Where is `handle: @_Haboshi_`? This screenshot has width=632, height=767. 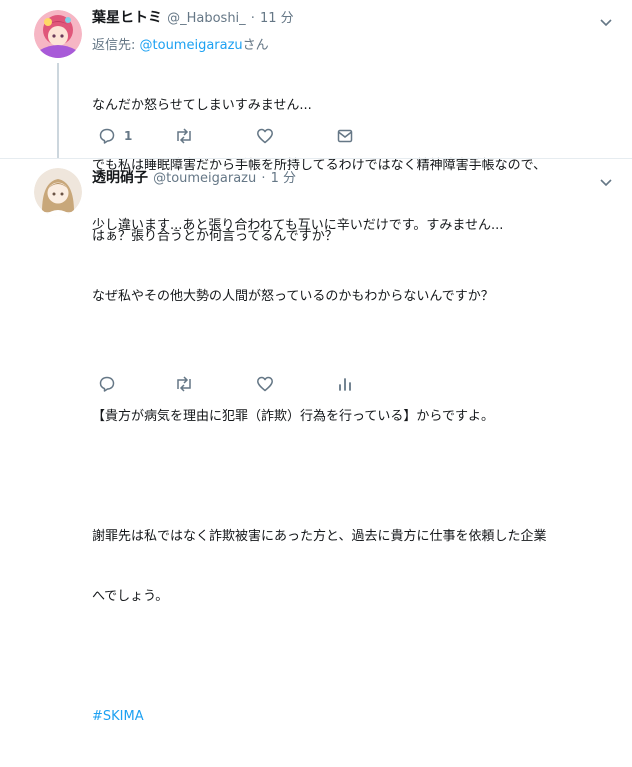
handle: @_Haboshi_ is located at coordinates (206, 18).